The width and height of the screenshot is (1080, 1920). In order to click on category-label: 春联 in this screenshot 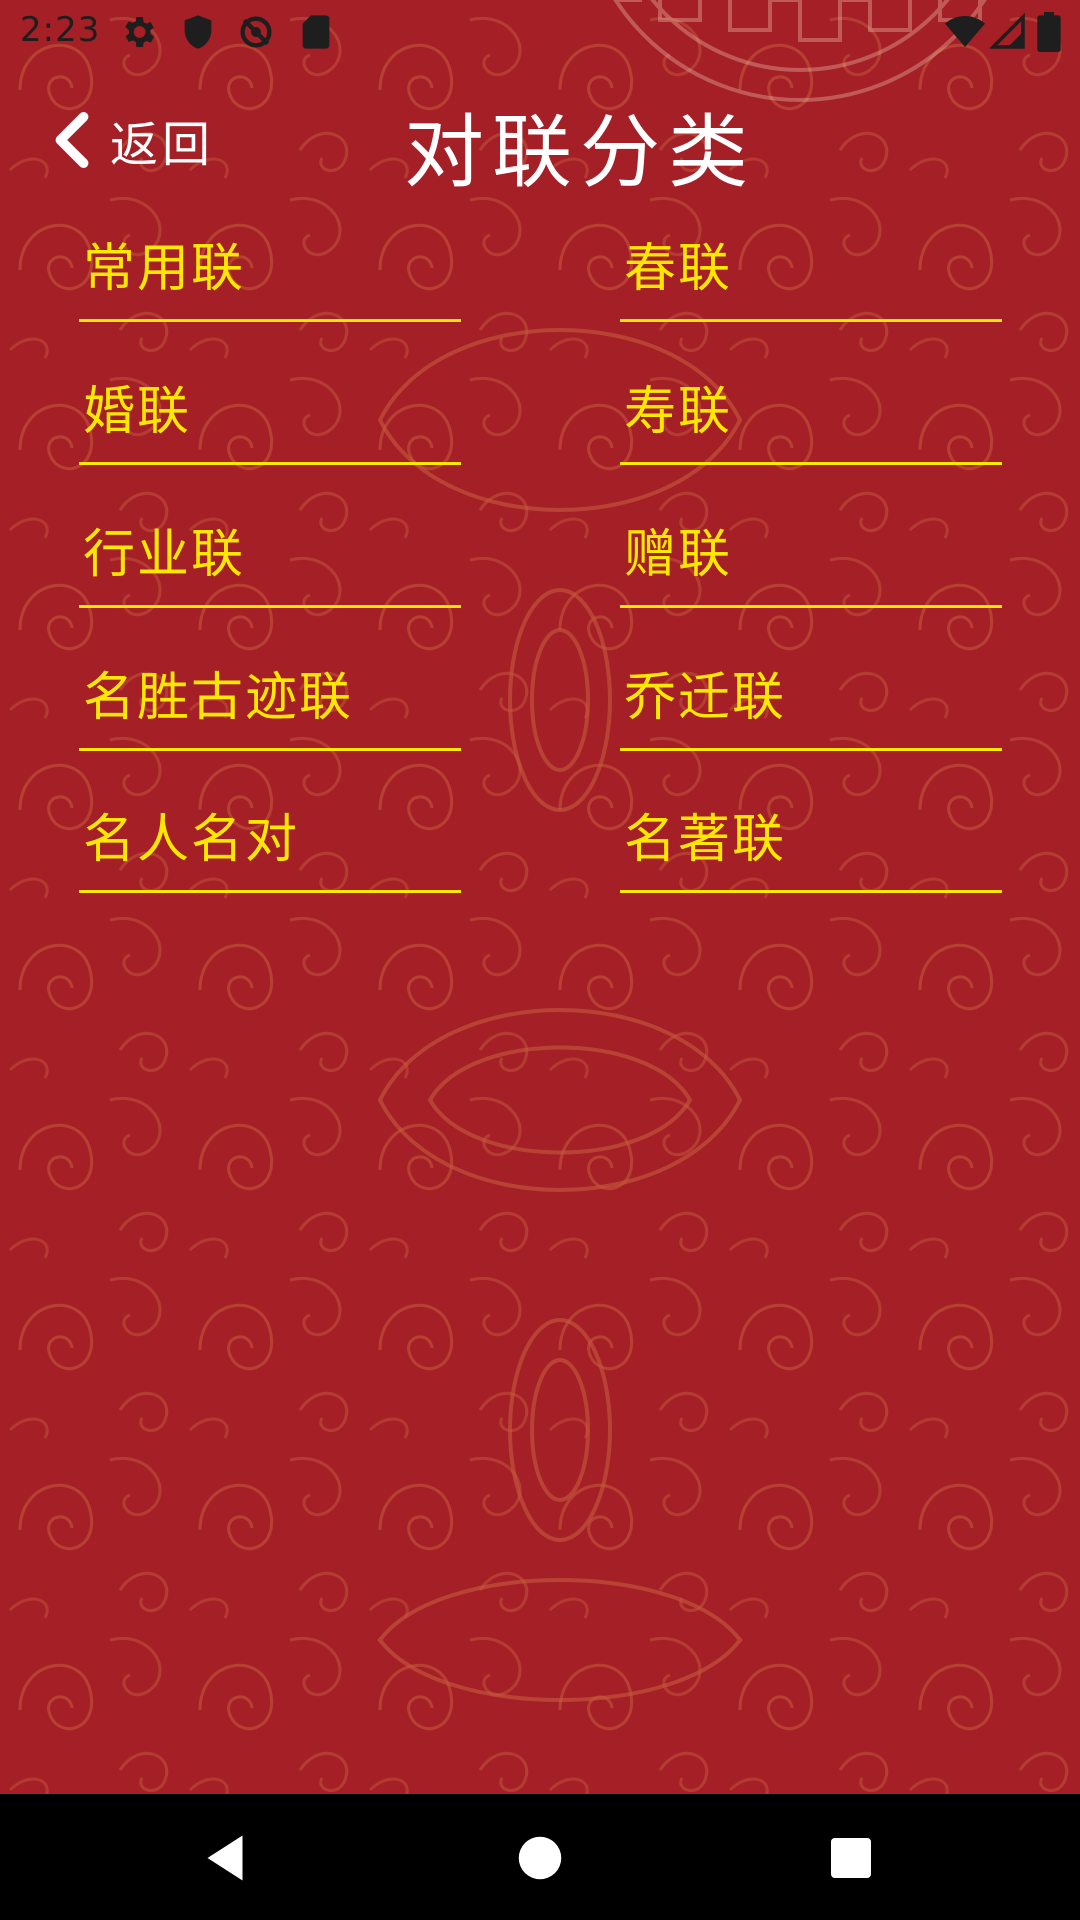, I will do `click(678, 269)`.